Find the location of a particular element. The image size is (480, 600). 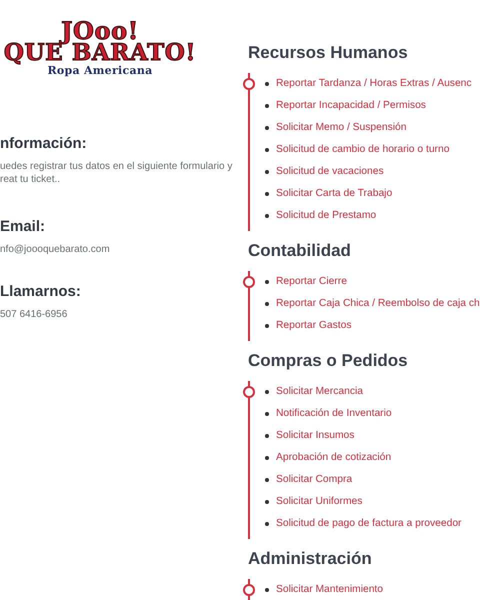

contact-heading: nformación: is located at coordinates (44, 144).